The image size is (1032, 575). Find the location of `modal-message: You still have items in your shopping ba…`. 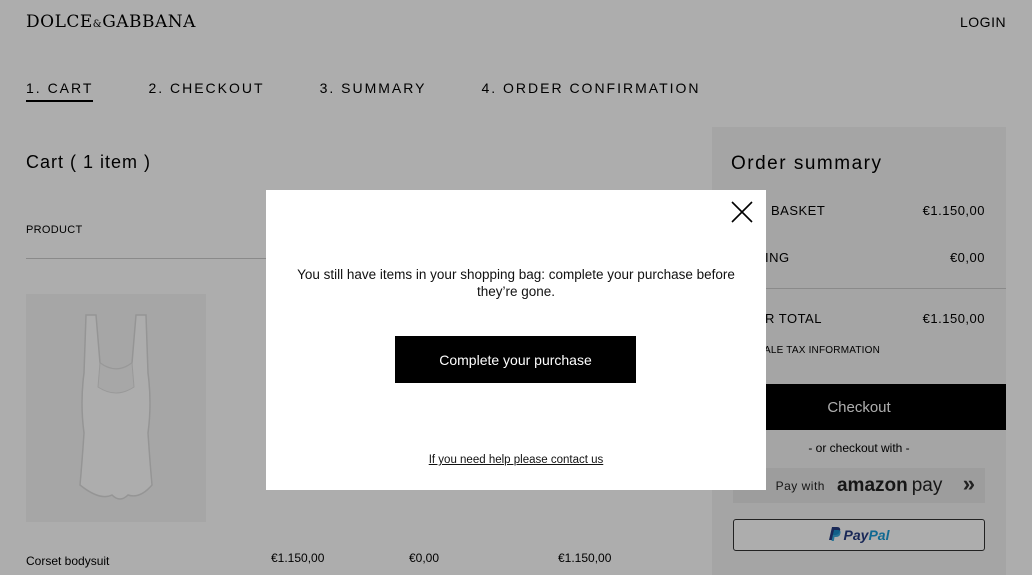

modal-message: You still have items in your shopping ba… is located at coordinates (516, 283).